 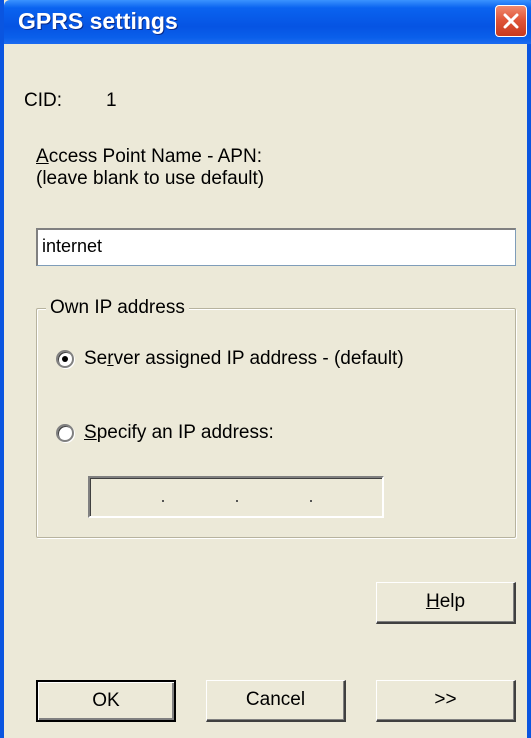 I want to click on help-button: Help, so click(x=446, y=603).